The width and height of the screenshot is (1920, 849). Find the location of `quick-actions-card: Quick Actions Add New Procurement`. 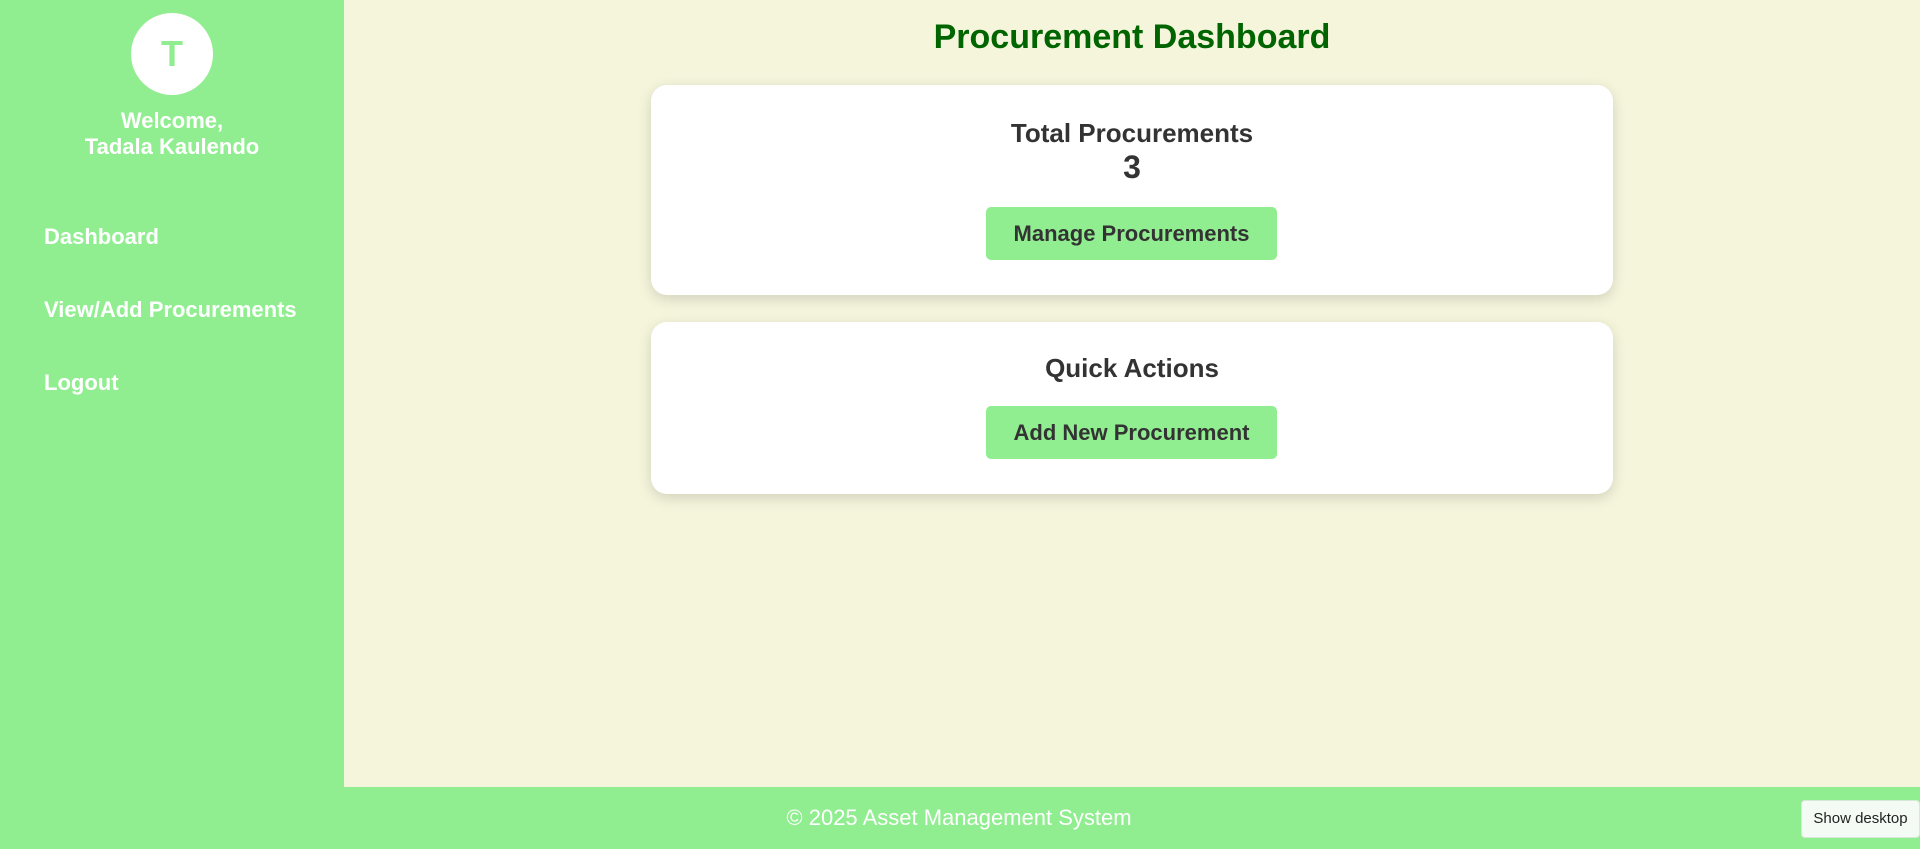

quick-actions-card: Quick Actions Add New Procurement is located at coordinates (1132, 408).